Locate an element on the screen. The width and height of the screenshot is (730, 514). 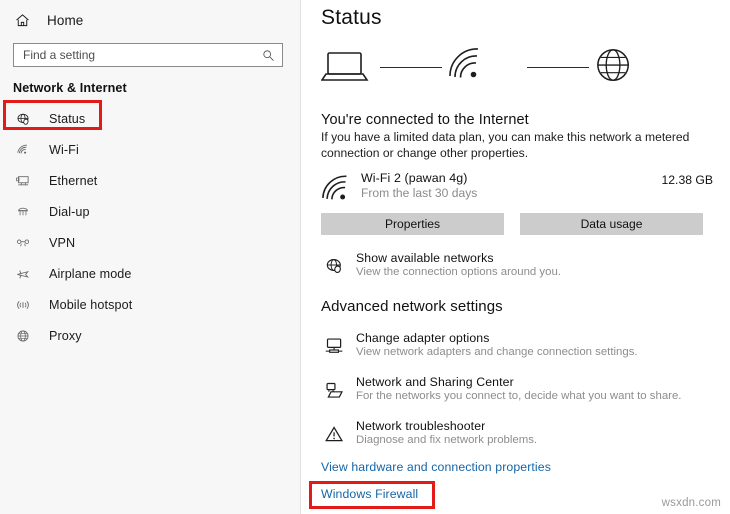
sidebar-item-label: Airplane mode is located at coordinates (90, 273).